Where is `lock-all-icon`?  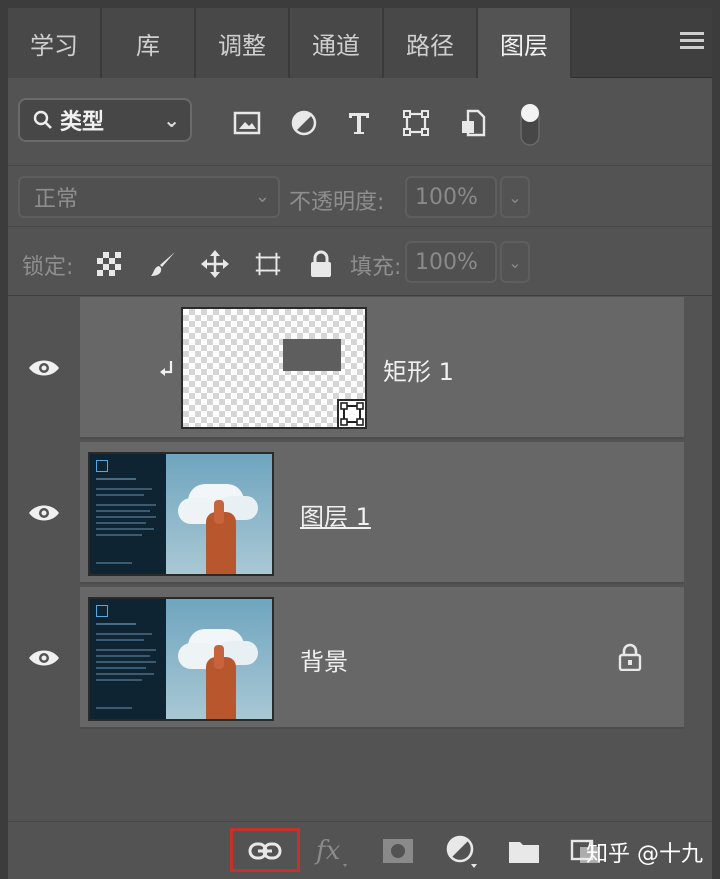
lock-all-icon is located at coordinates (321, 264).